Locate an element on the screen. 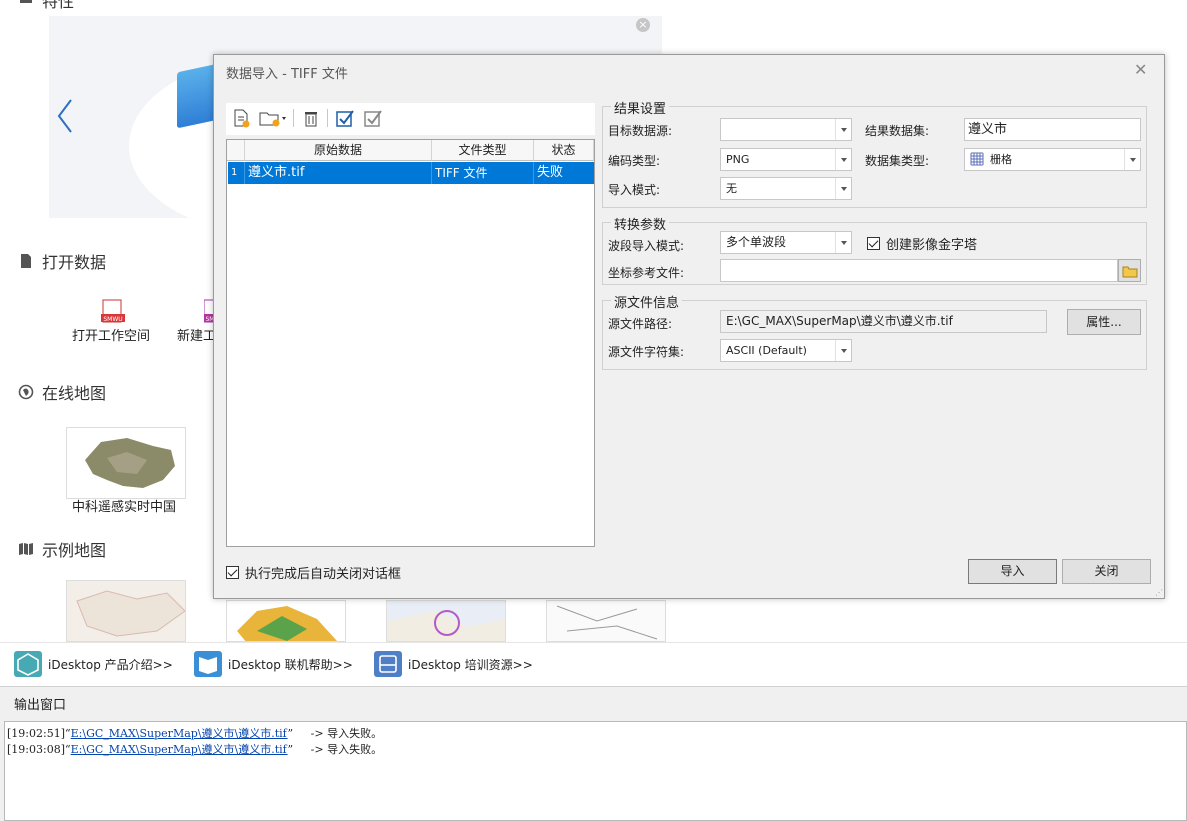 Image resolution: width=1187 pixels, height=821 pixels. log-message: -> 导入失败。 is located at coordinates (338, 749).